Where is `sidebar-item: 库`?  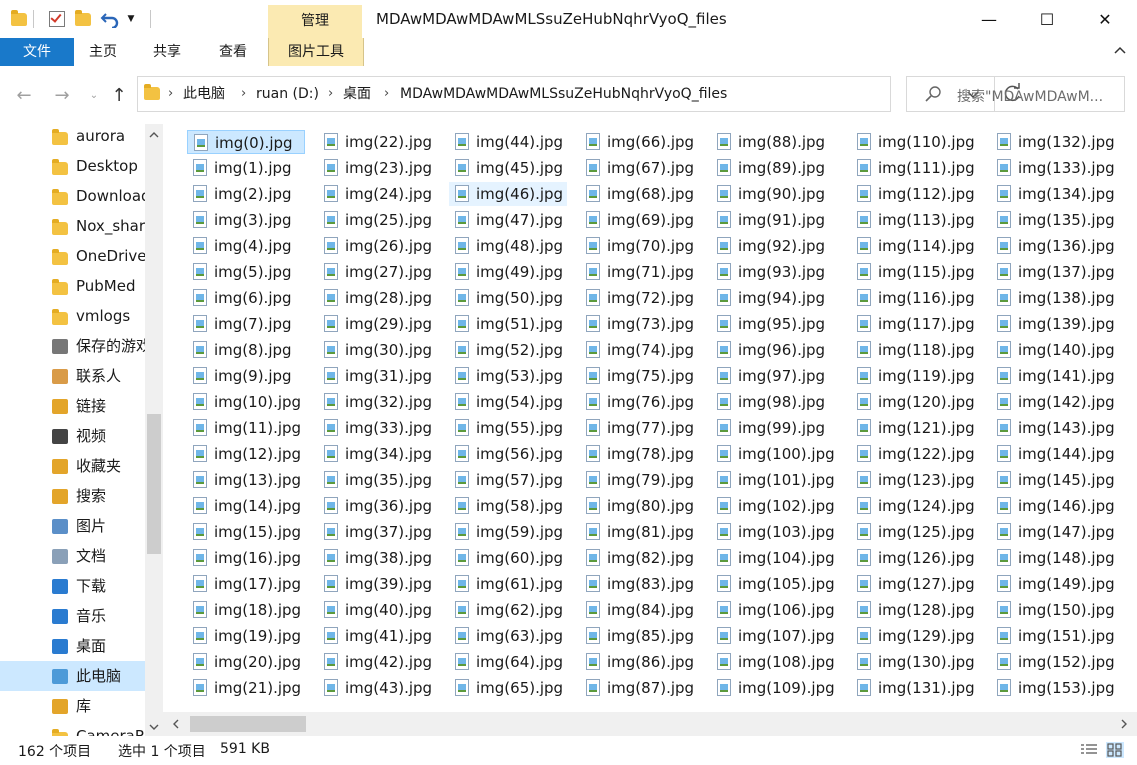 sidebar-item: 库 is located at coordinates (72, 706).